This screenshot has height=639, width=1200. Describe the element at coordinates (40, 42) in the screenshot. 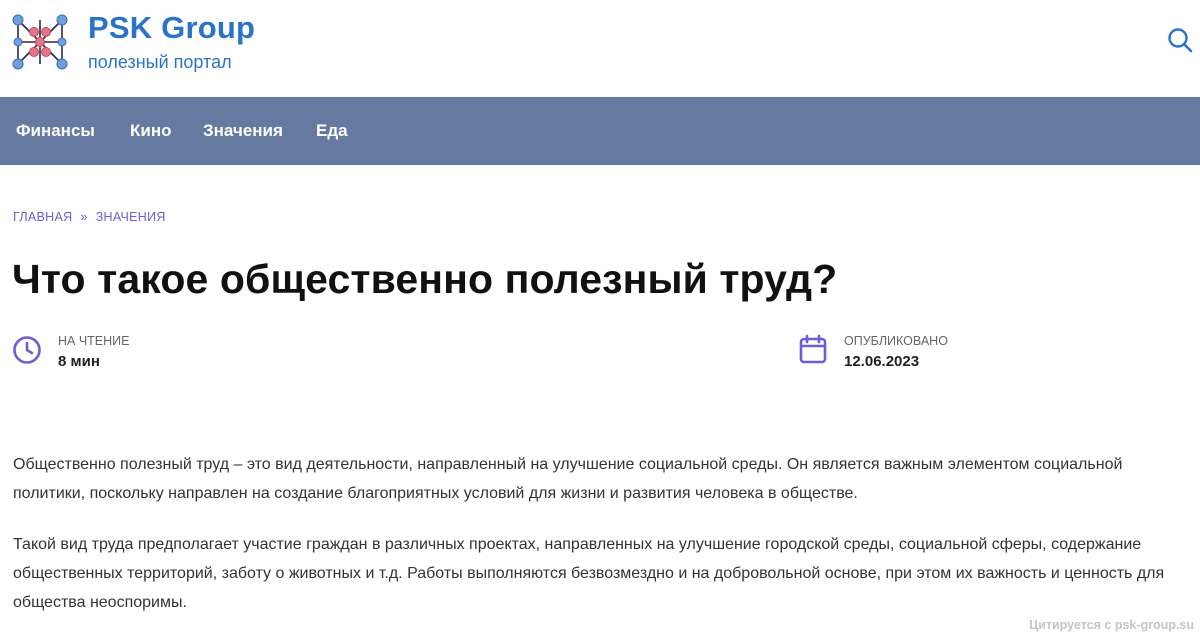

I see `logo-icon` at that location.